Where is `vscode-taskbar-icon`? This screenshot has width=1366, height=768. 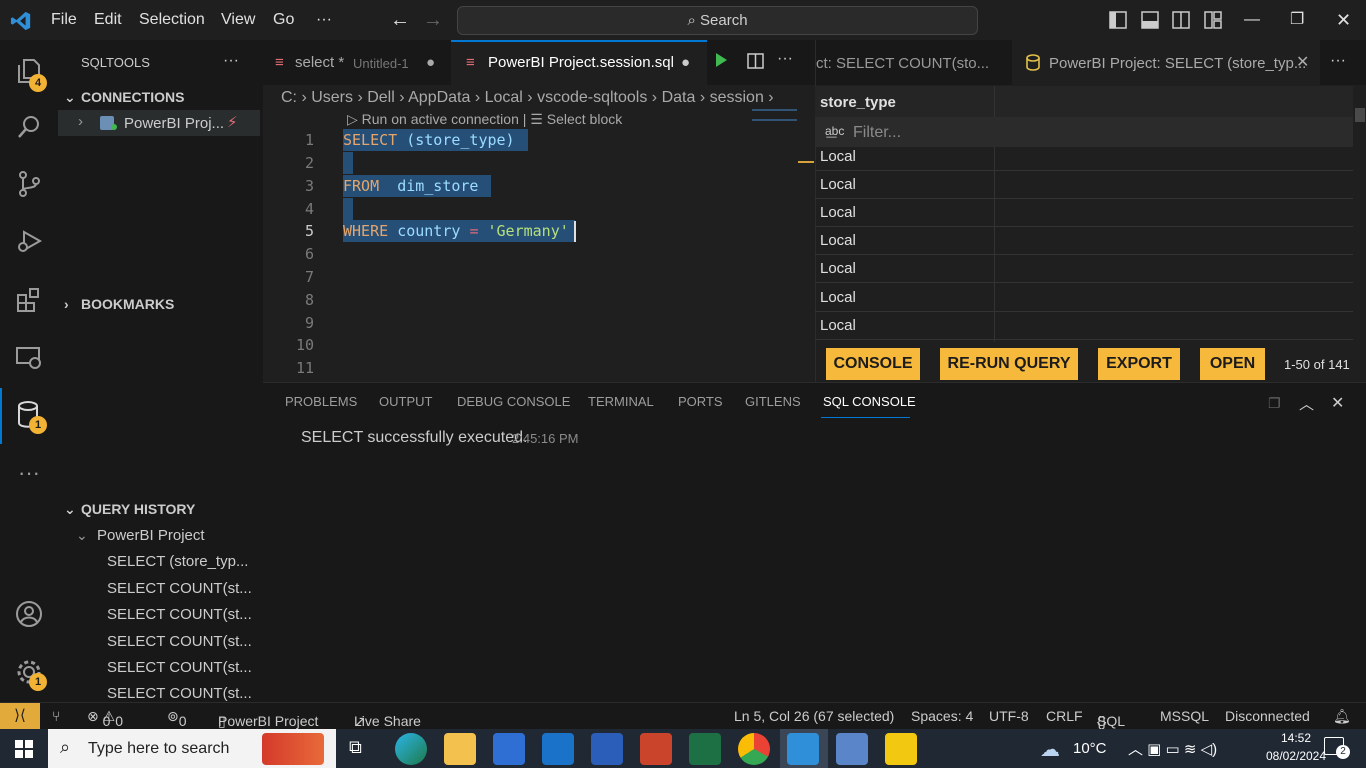 vscode-taskbar-icon is located at coordinates (803, 749).